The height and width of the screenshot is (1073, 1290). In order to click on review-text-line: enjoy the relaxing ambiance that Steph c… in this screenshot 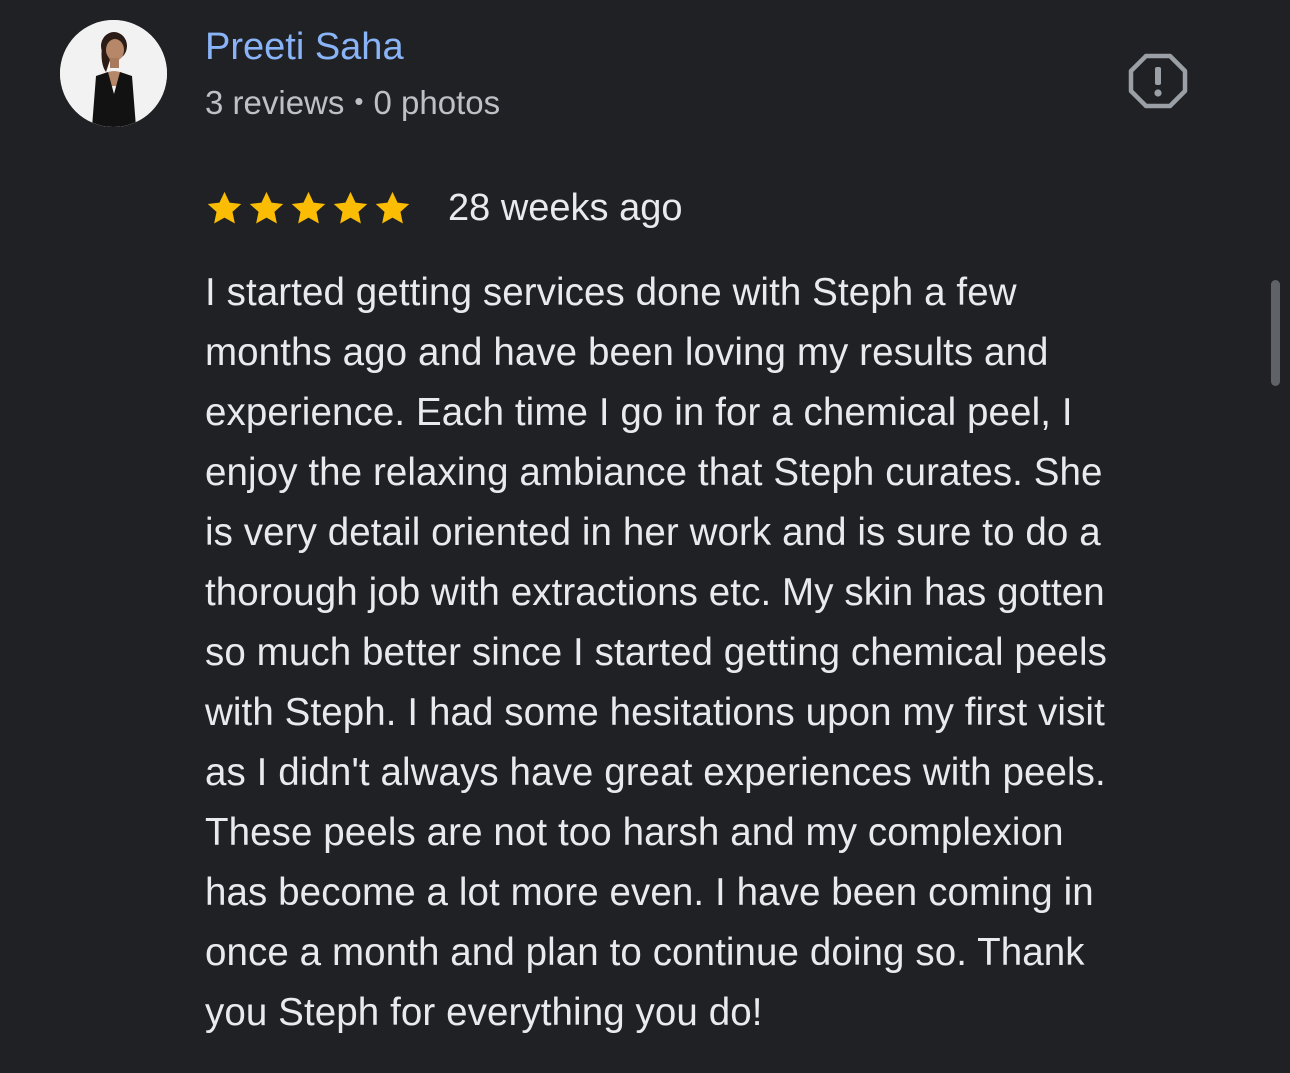, I will do `click(654, 472)`.